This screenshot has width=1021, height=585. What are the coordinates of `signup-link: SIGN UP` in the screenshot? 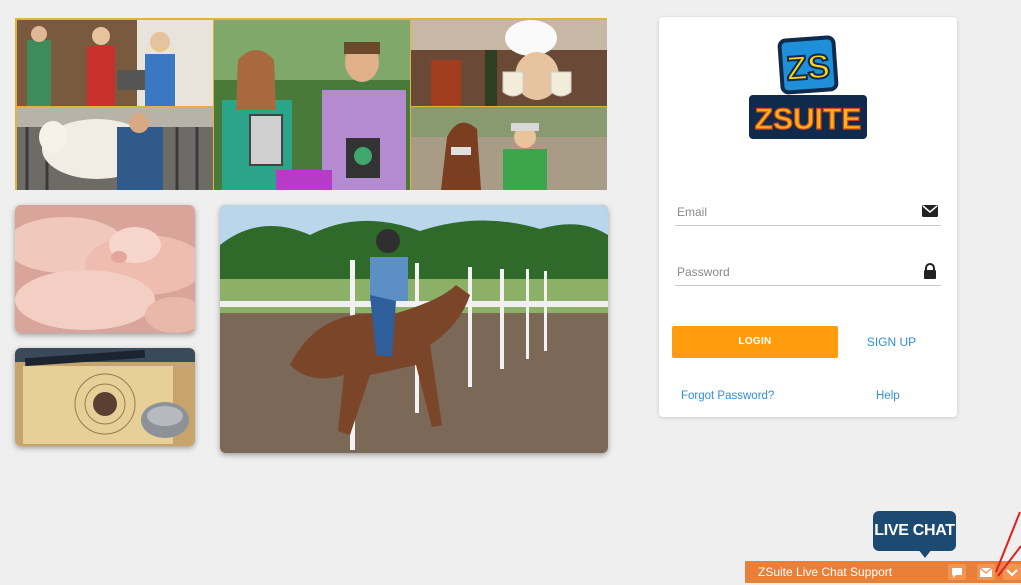 It's located at (891, 342).